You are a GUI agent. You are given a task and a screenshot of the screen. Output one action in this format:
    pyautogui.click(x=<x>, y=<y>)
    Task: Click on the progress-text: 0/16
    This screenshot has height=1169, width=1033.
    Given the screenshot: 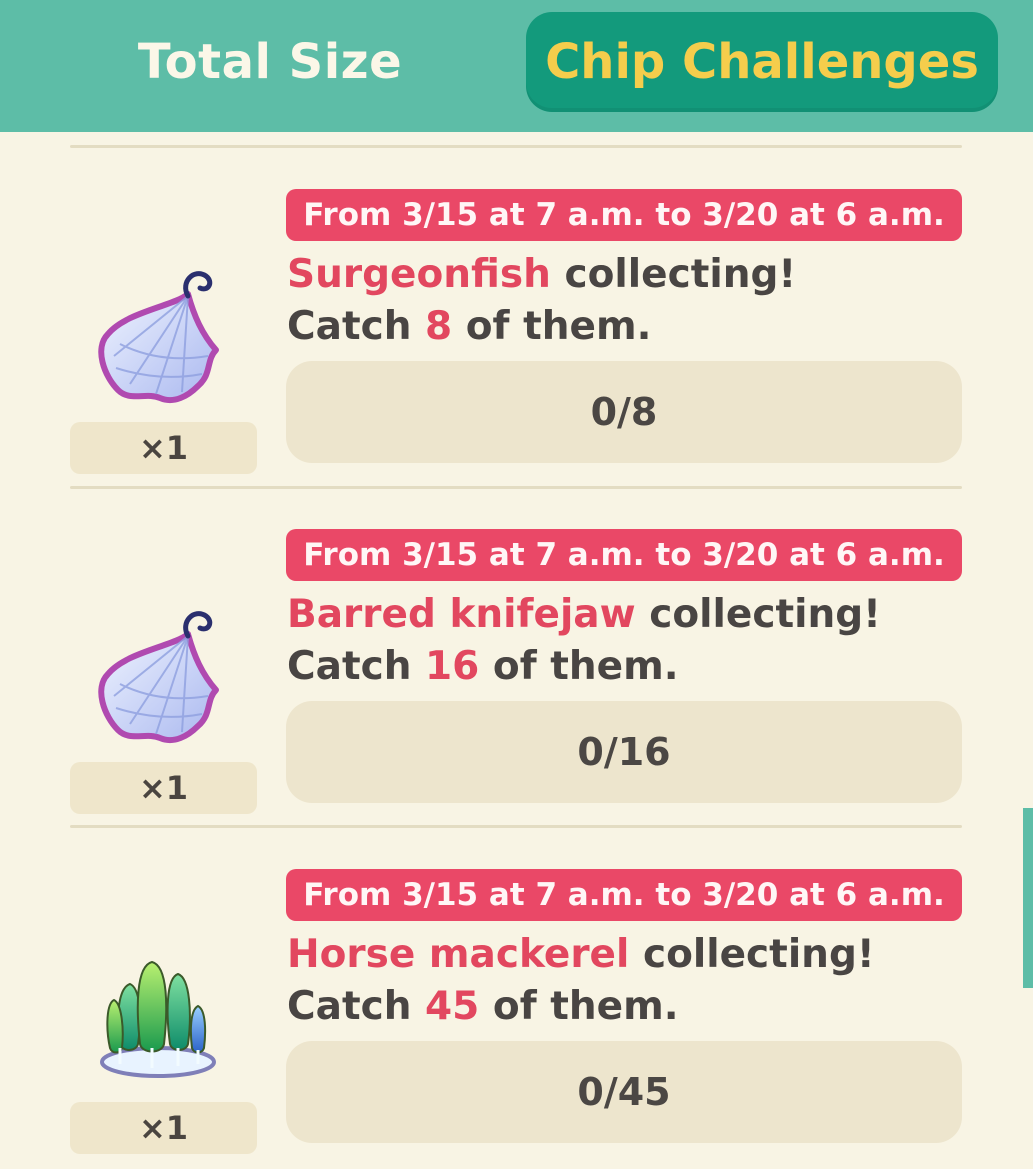 What is the action you would take?
    pyautogui.click(x=624, y=752)
    